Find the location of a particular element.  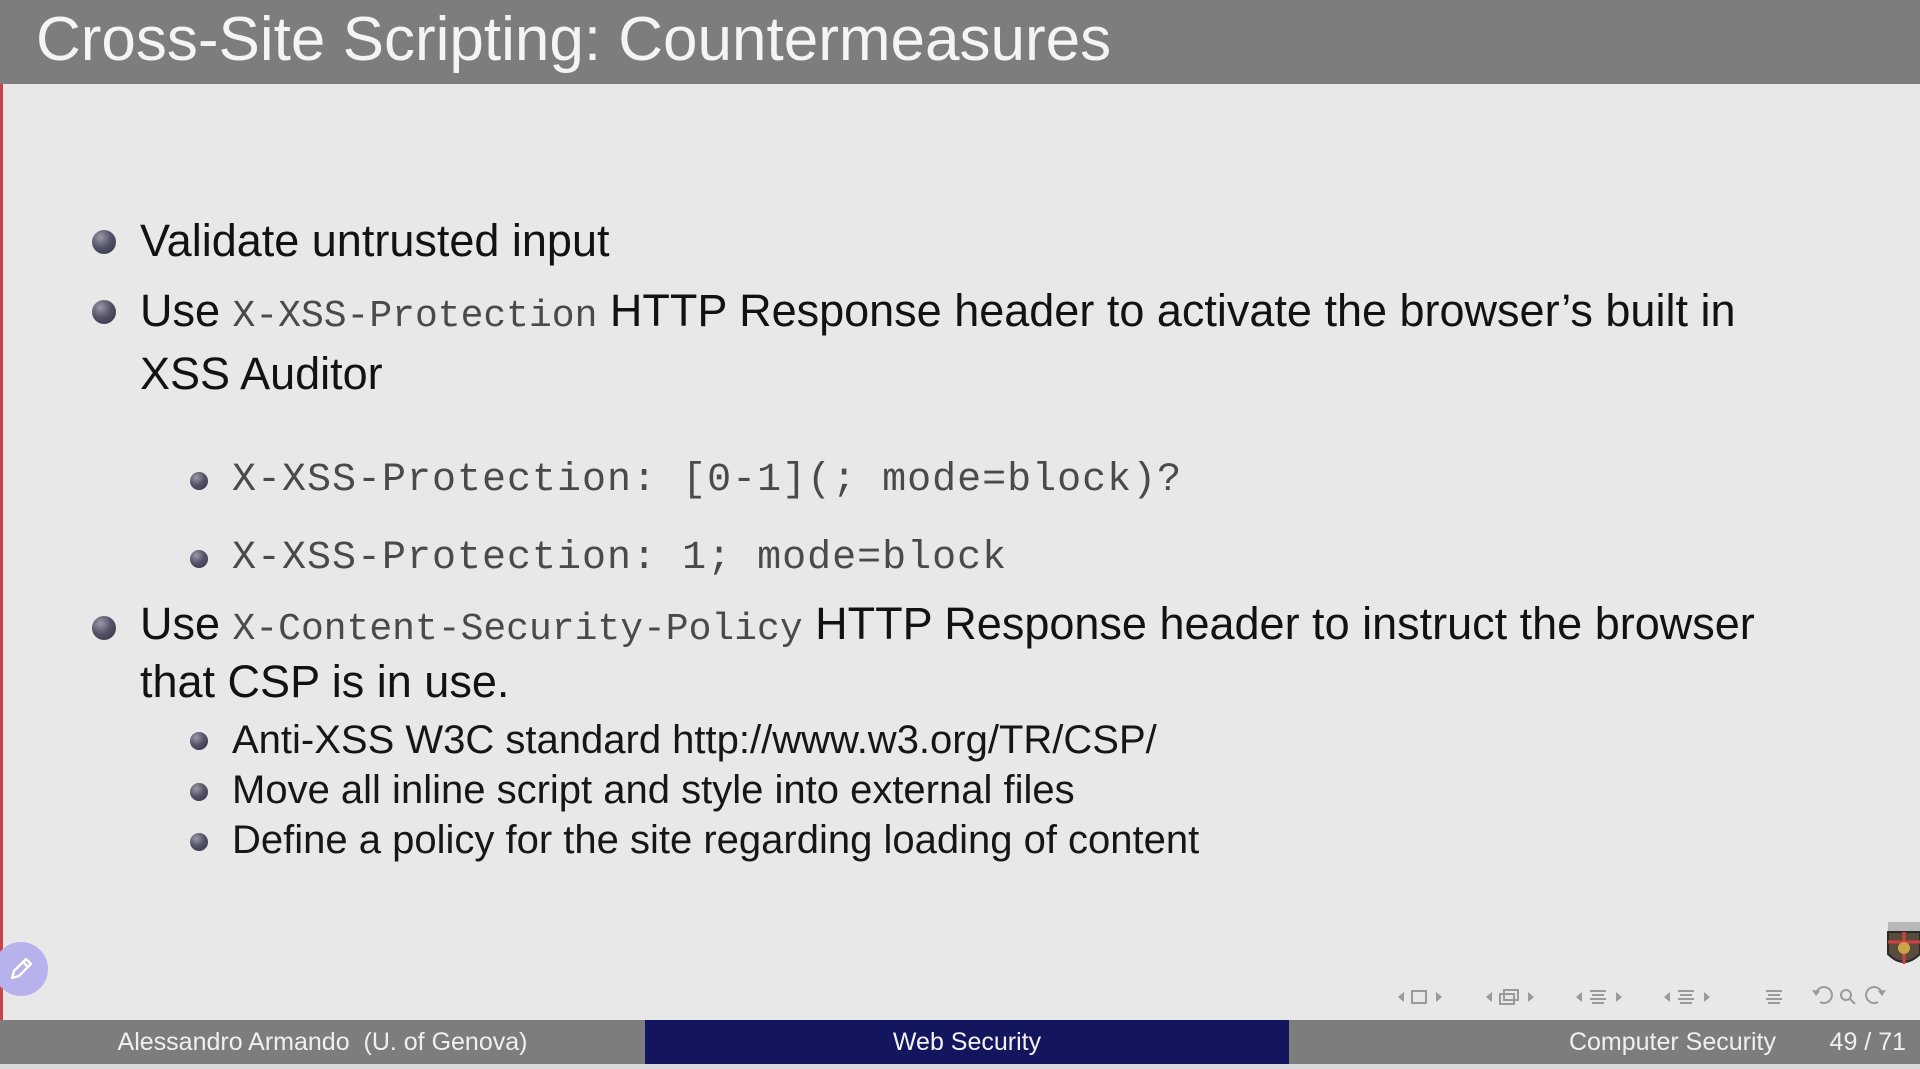

pencil-icon is located at coordinates (21, 968).